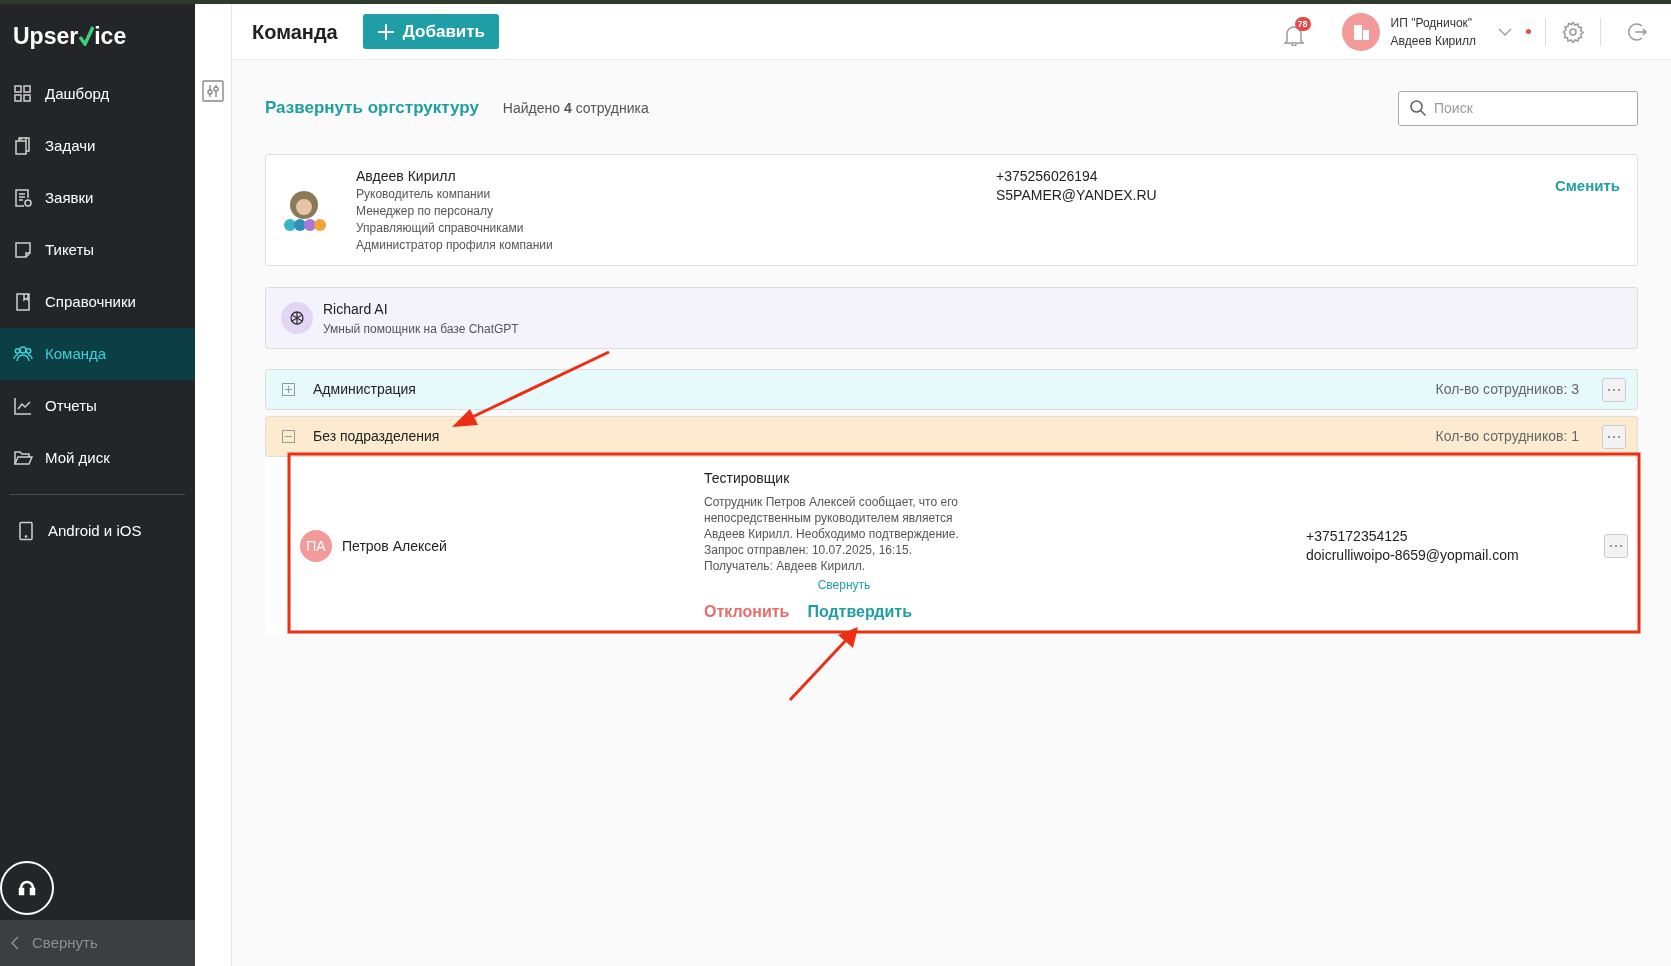 This screenshot has width=1671, height=966. I want to click on department-name: Без подразделения, so click(377, 436).